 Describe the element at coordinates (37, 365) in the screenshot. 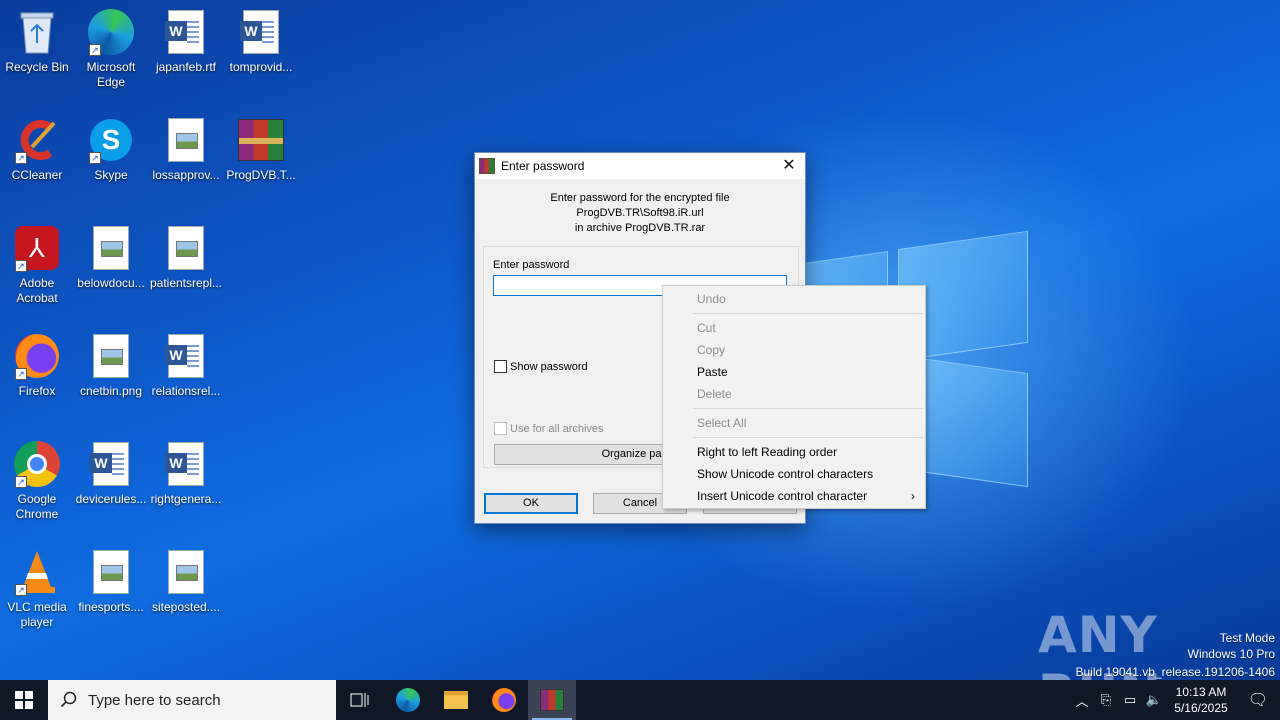

I see `desktop-icon-firefox: ↗ Firefox` at that location.